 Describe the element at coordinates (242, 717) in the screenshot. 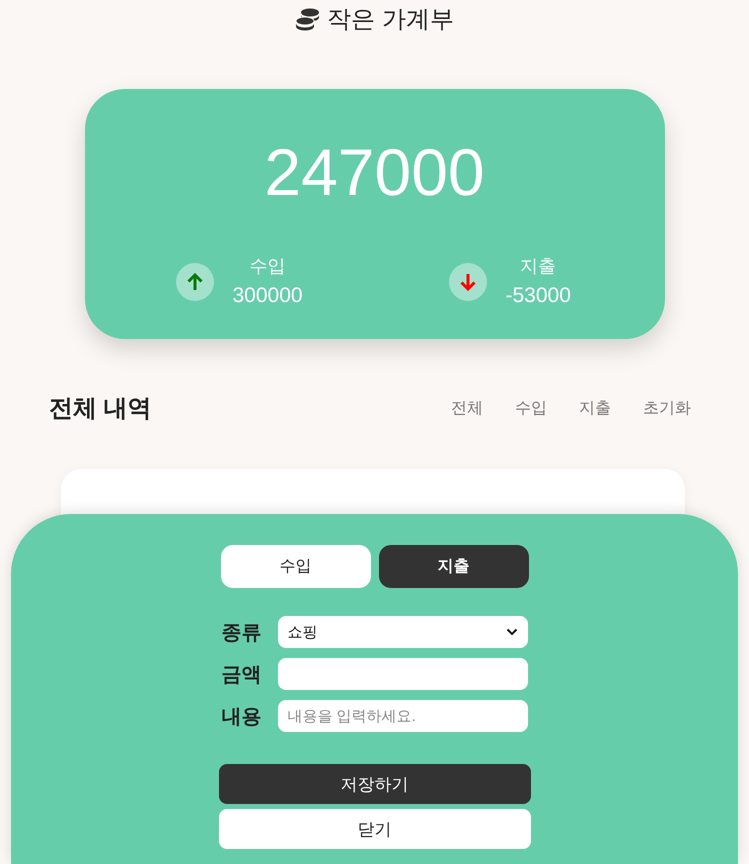

I see `field-label: 내용` at that location.